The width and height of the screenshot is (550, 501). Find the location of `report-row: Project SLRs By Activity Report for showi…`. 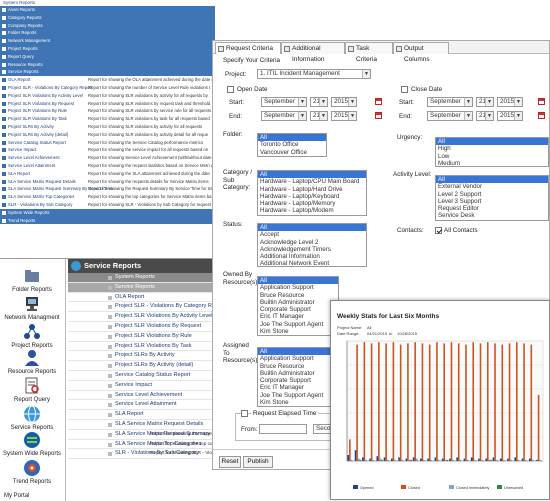

report-row: Project SLRs By Activity Report for showi… is located at coordinates (107, 127).